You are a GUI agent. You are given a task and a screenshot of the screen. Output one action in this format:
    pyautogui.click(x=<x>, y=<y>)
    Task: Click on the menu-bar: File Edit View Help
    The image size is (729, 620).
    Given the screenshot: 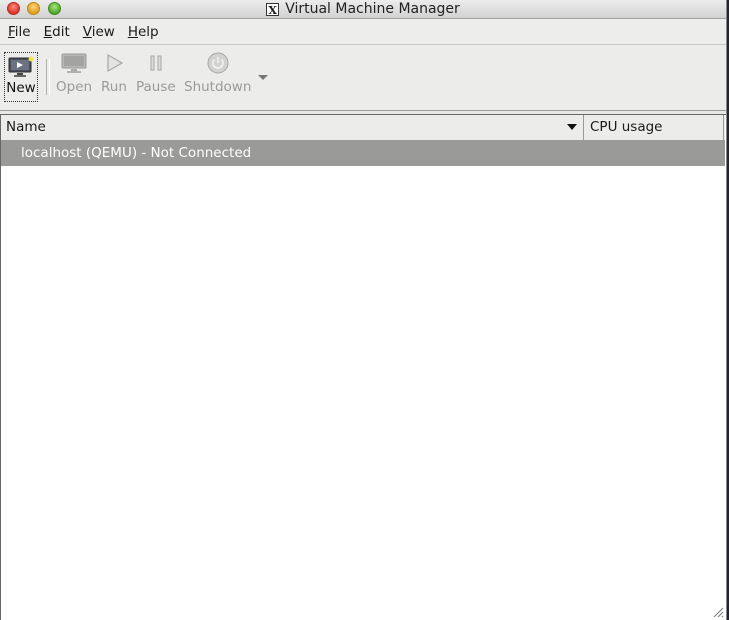 What is the action you would take?
    pyautogui.click(x=363, y=32)
    